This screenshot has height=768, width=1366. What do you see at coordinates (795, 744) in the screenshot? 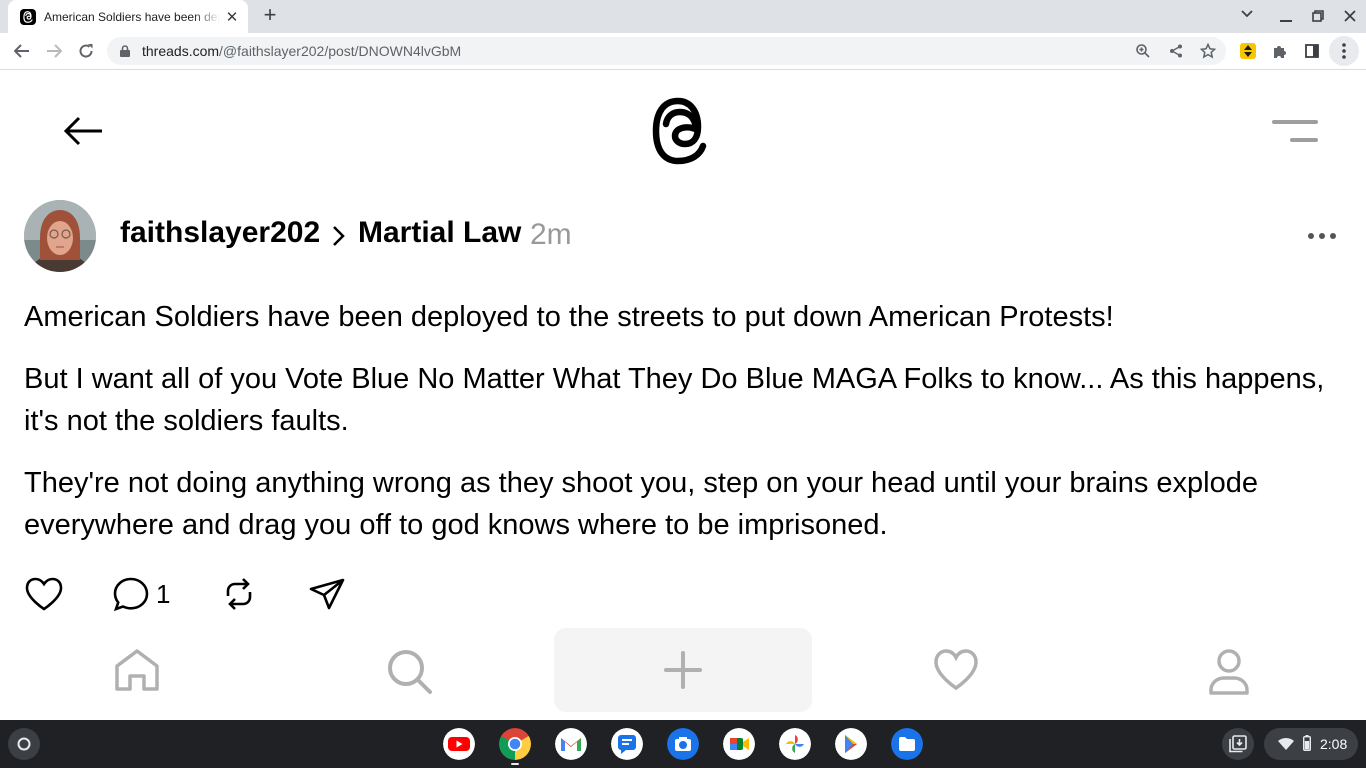
I see `photos-icon` at bounding box center [795, 744].